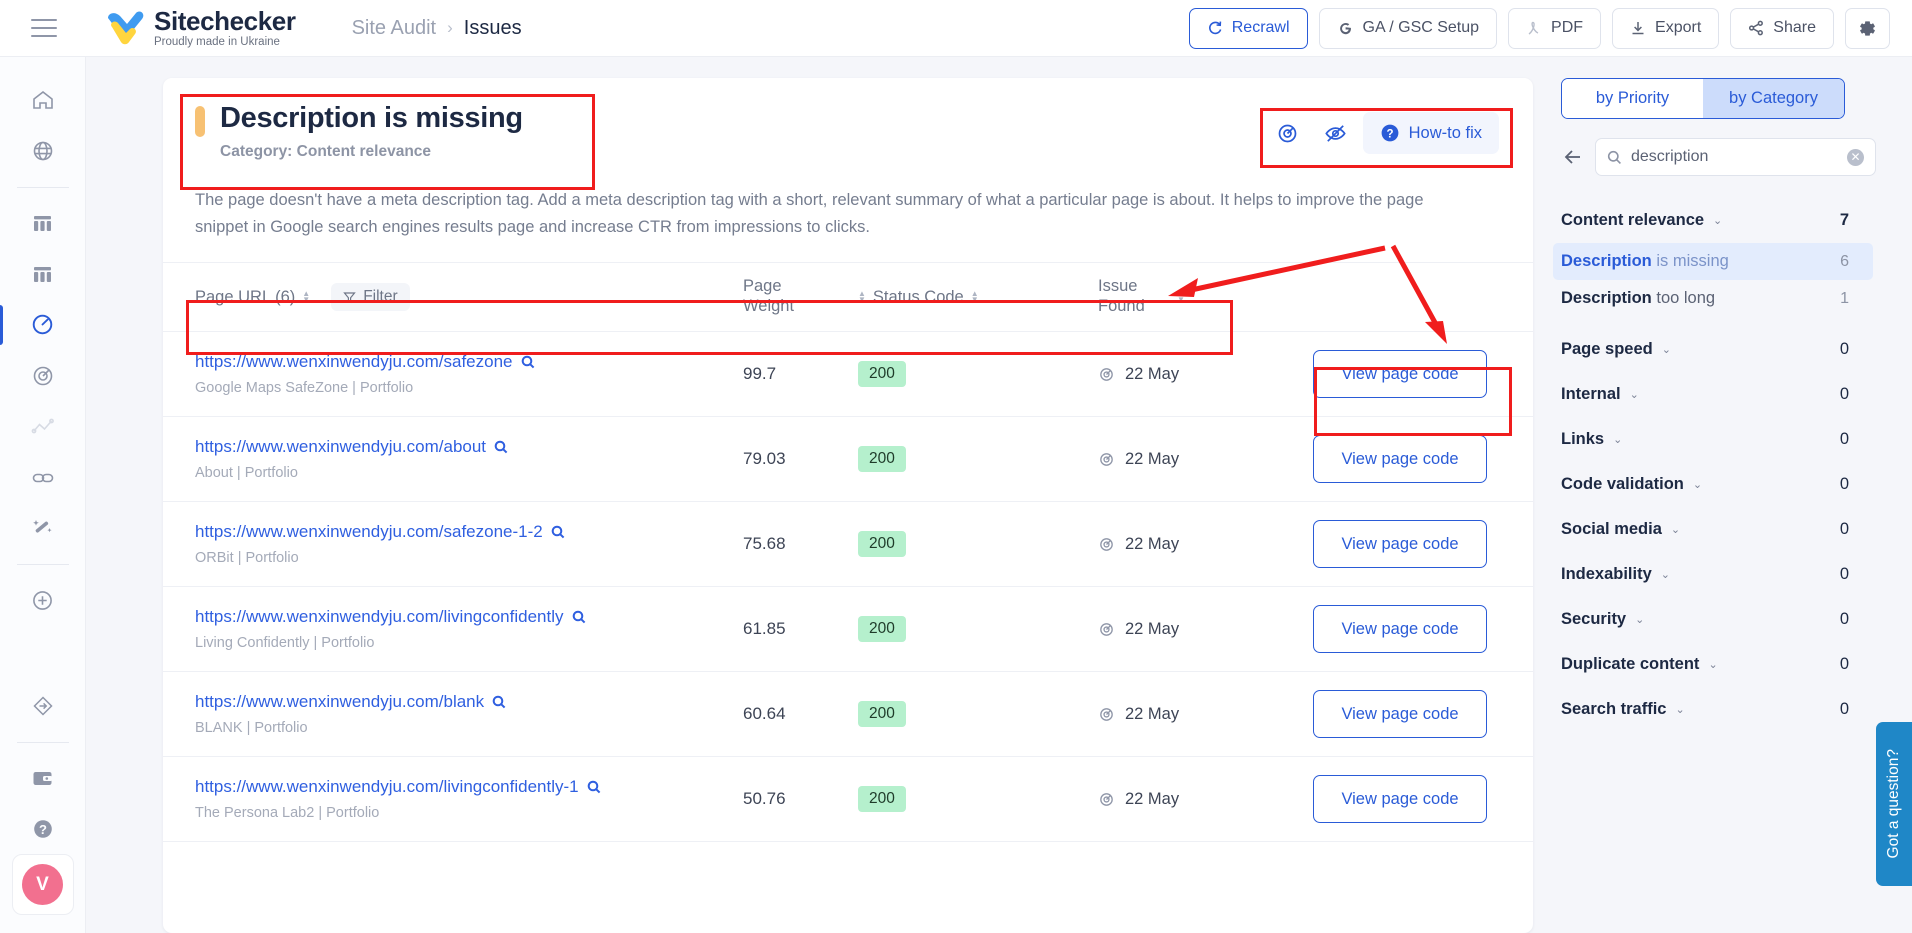  I want to click on plus-circle-icon, so click(42, 600).